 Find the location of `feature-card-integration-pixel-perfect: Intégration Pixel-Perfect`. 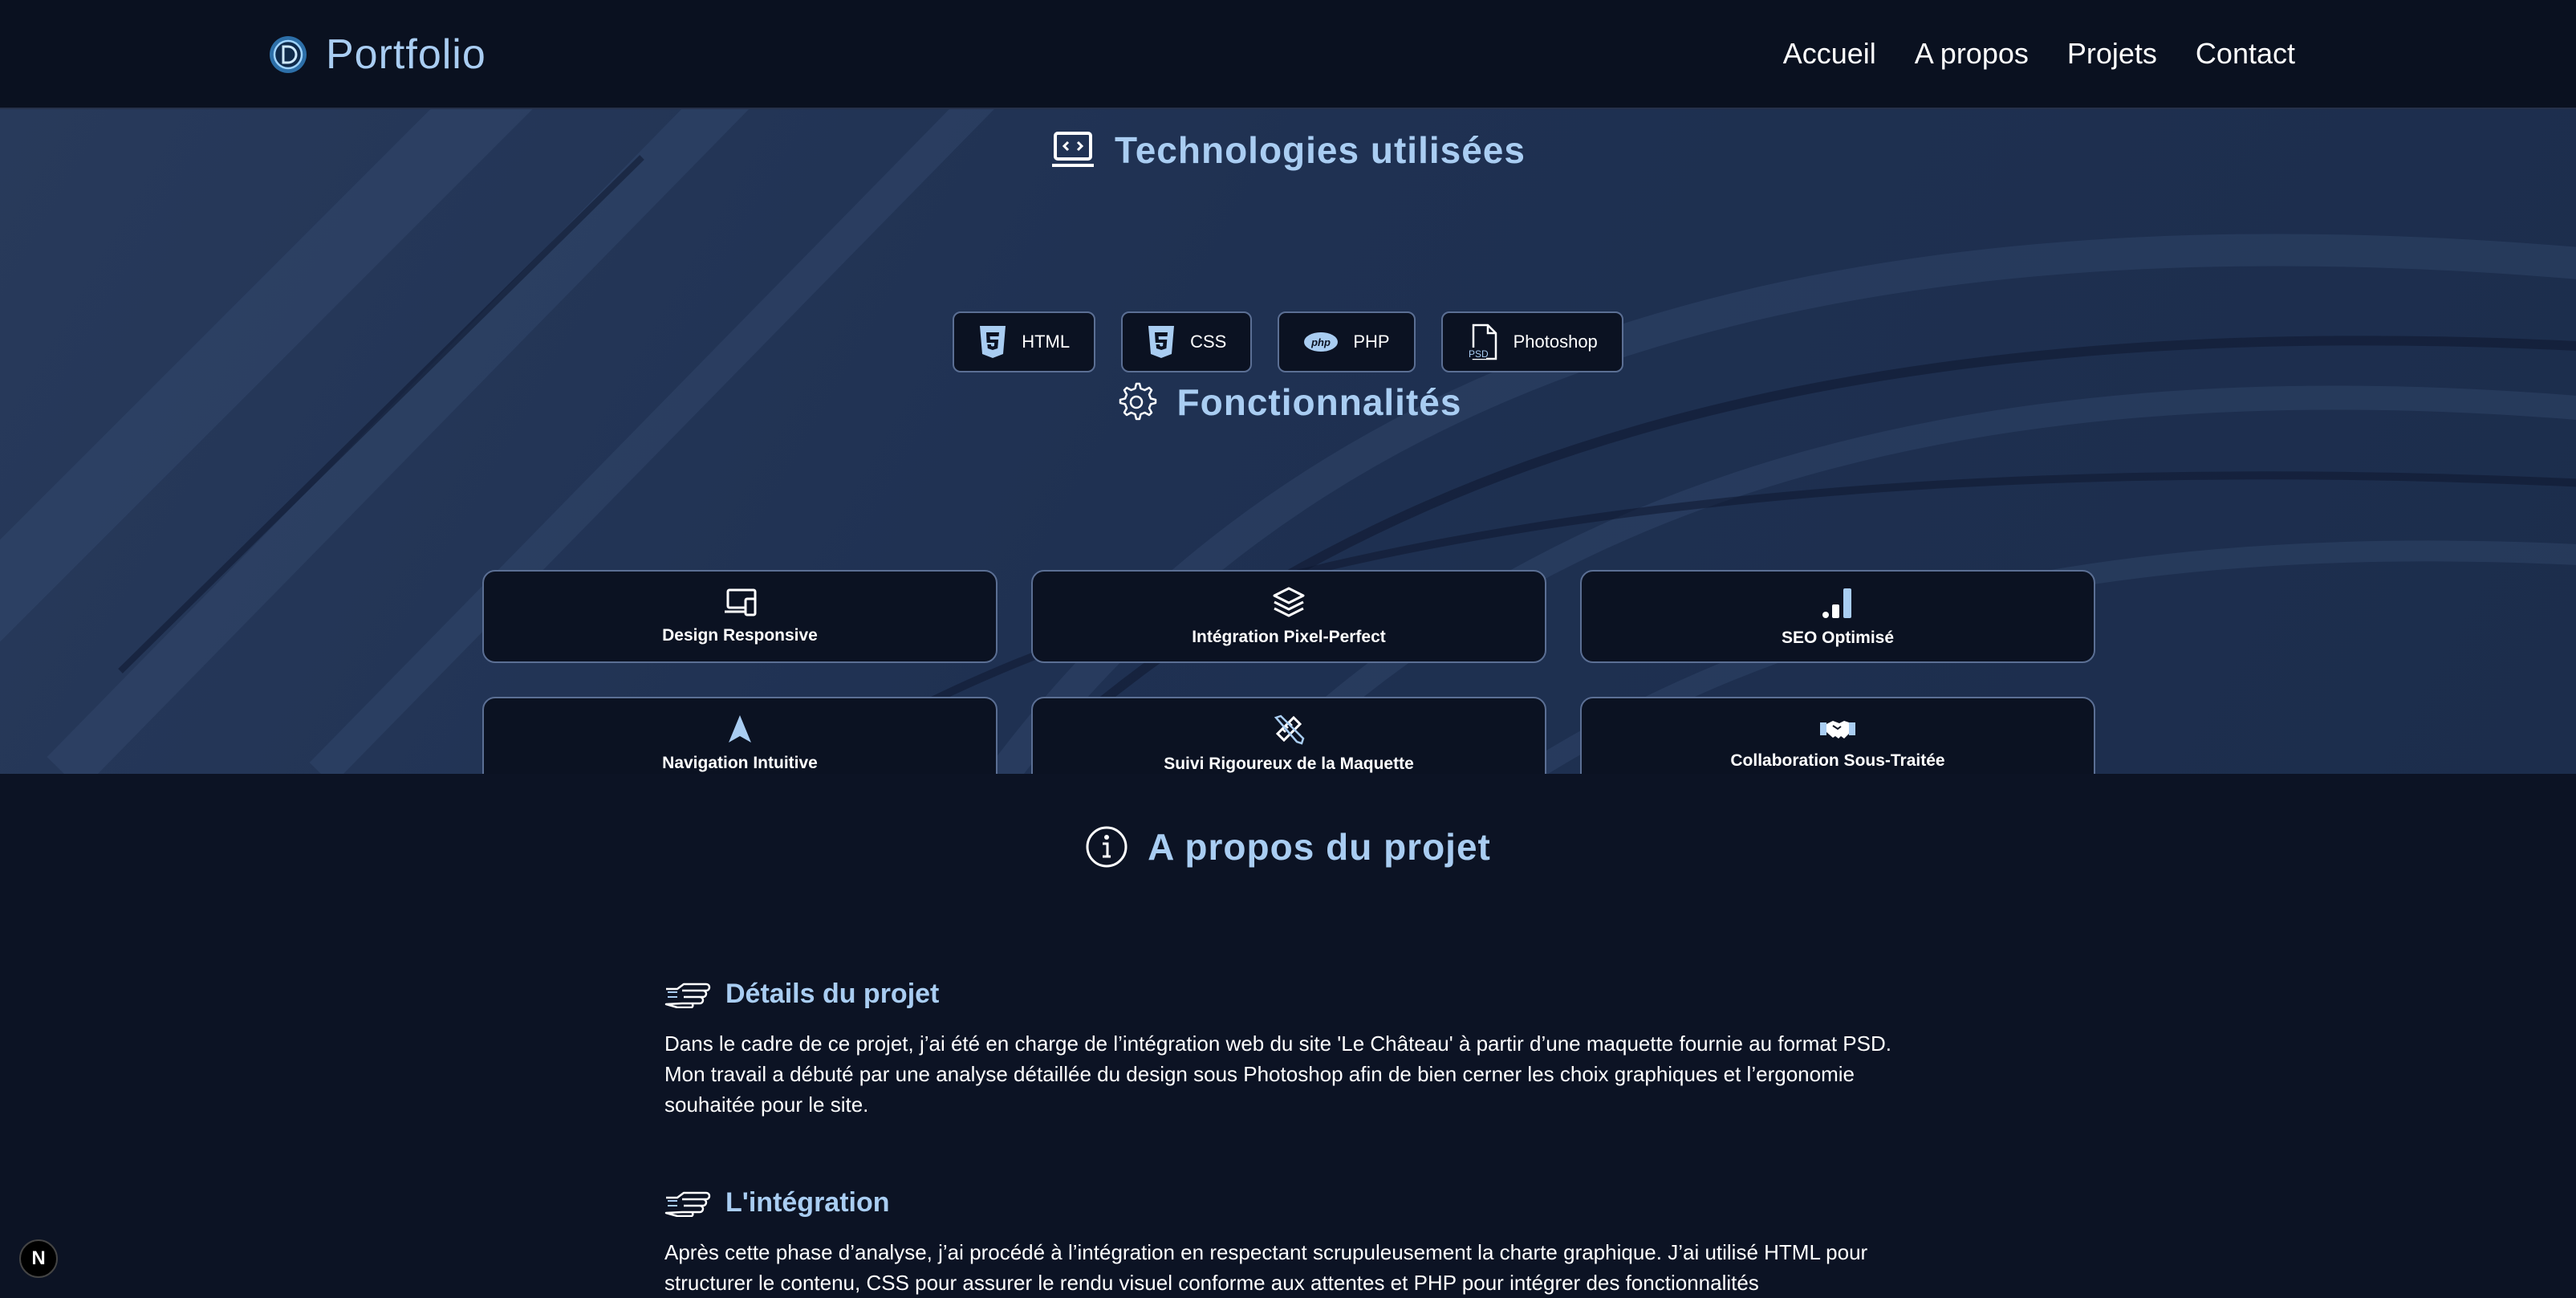

feature-card-integration-pixel-perfect: Intégration Pixel-Perfect is located at coordinates (1288, 616).